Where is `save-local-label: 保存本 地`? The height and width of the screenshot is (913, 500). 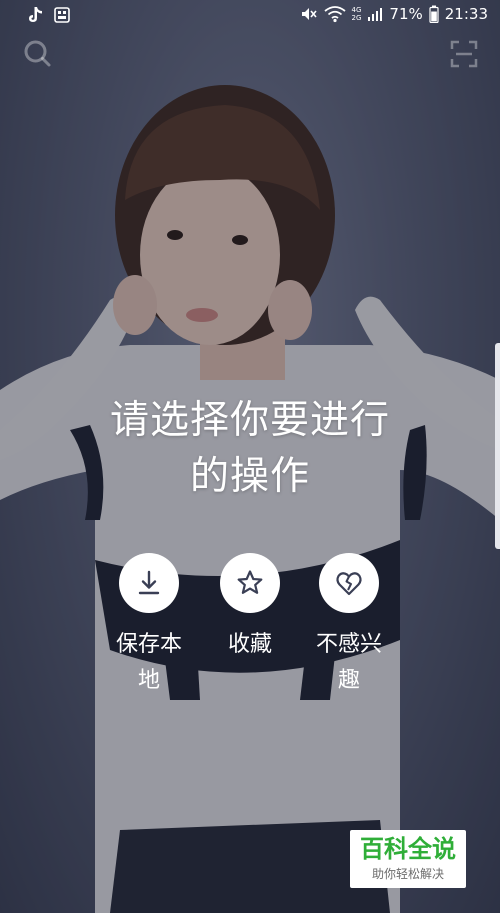
save-local-label: 保存本 地 is located at coordinates (149, 663).